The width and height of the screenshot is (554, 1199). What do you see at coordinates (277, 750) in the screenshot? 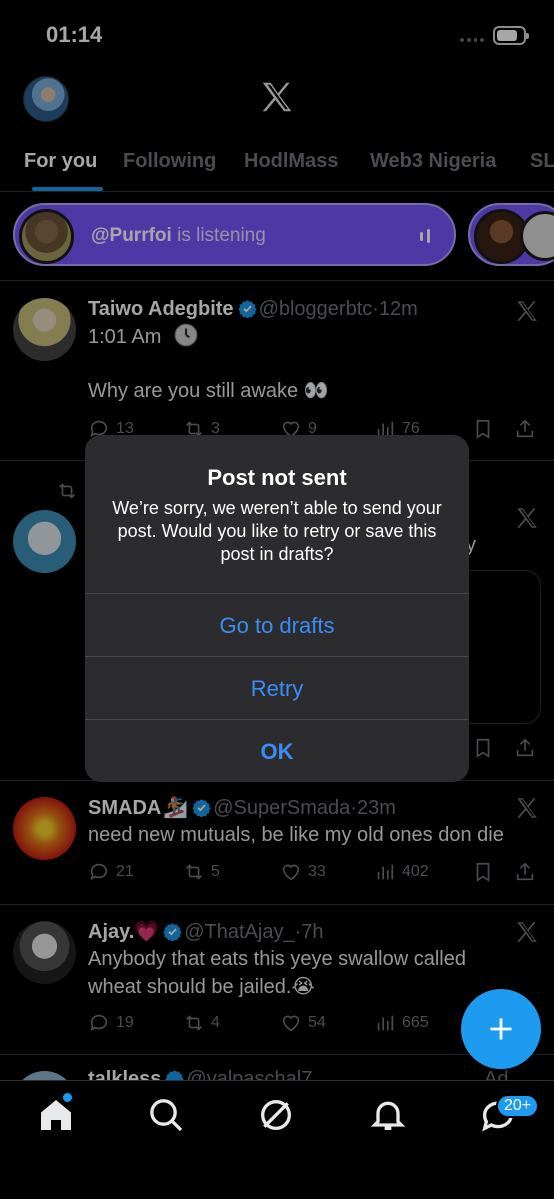
I see `ok-button: OK` at bounding box center [277, 750].